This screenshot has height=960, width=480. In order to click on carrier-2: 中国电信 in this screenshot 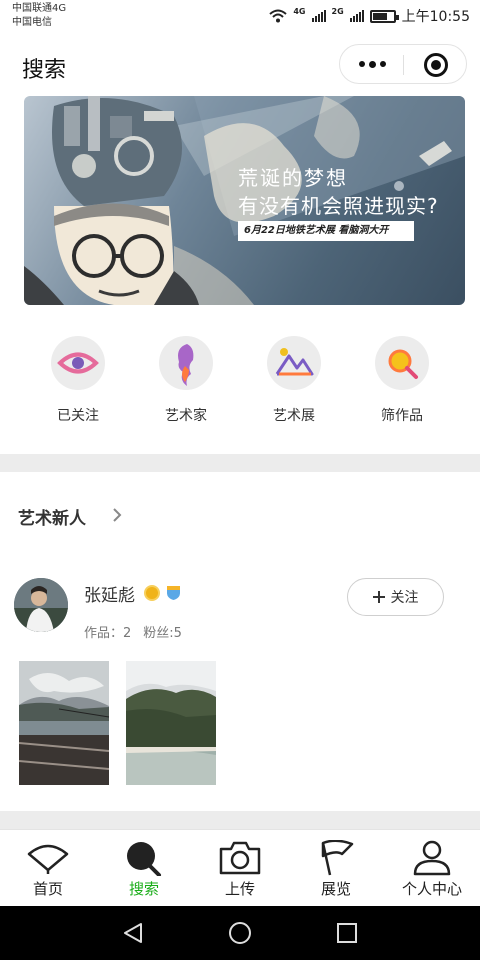, I will do `click(32, 22)`.